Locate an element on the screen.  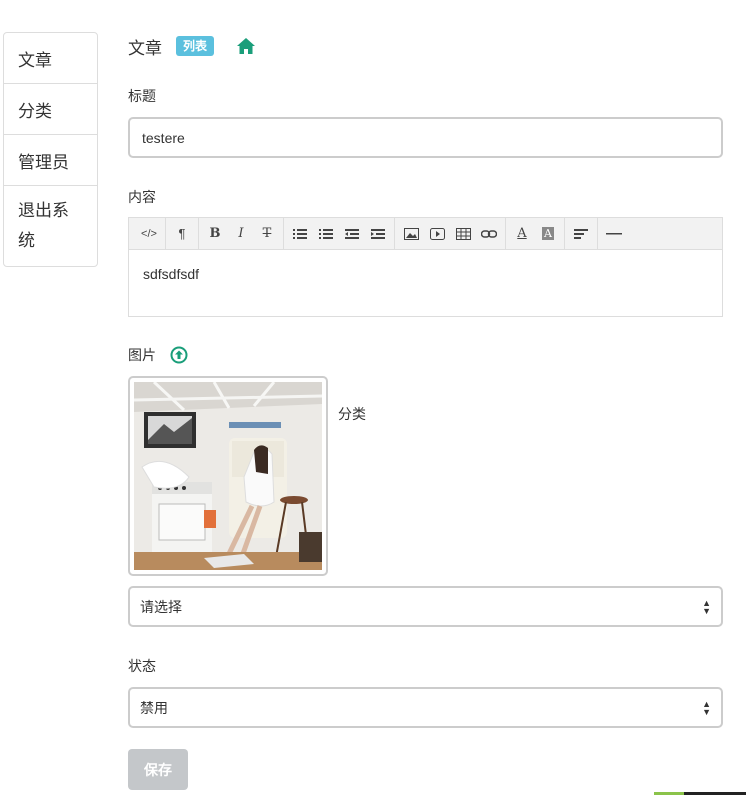
image-label-row: 图片 is located at coordinates (158, 355).